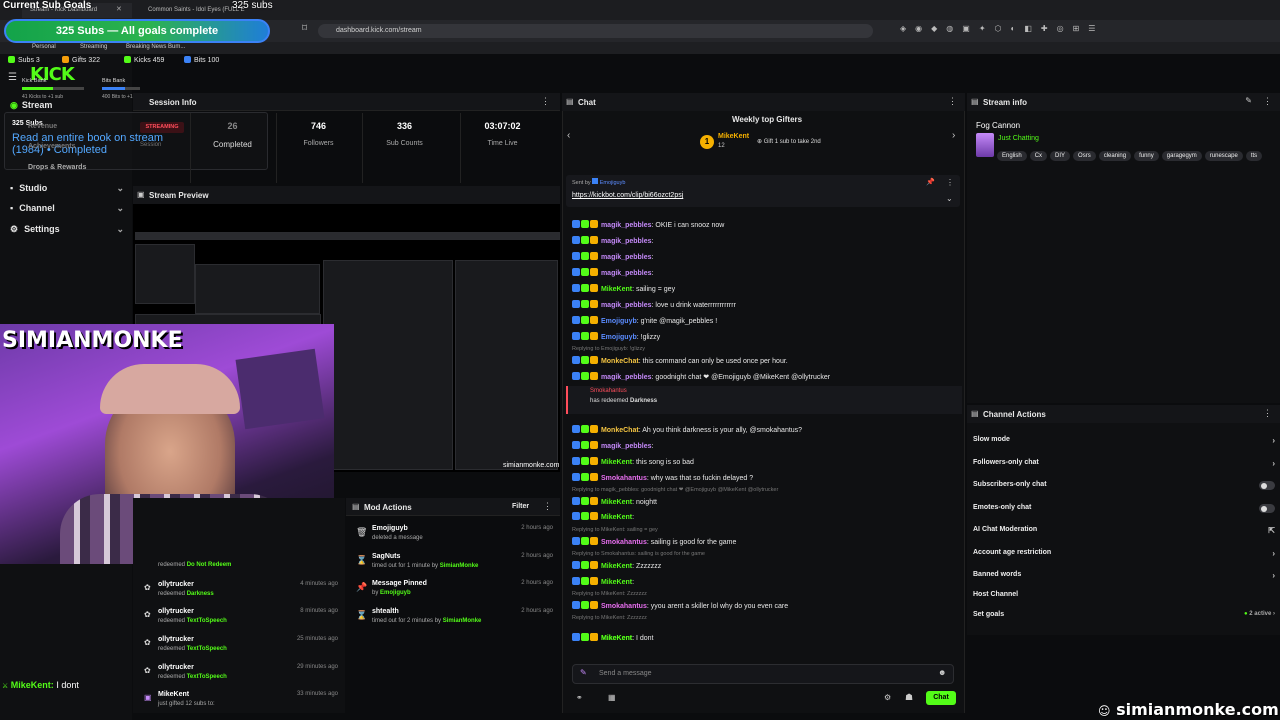 Image resolution: width=1280 pixels, height=720 pixels. Describe the element at coordinates (119, 9) in the screenshot. I see `close-tab-icon: ✕` at that location.